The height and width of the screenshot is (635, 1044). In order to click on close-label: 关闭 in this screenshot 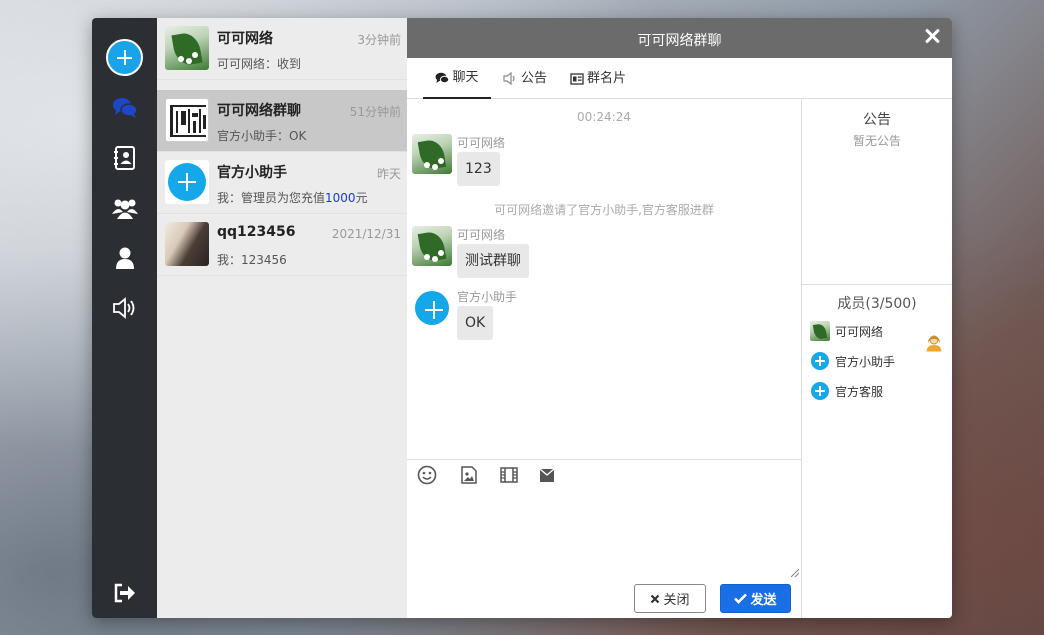, I will do `click(676, 600)`.